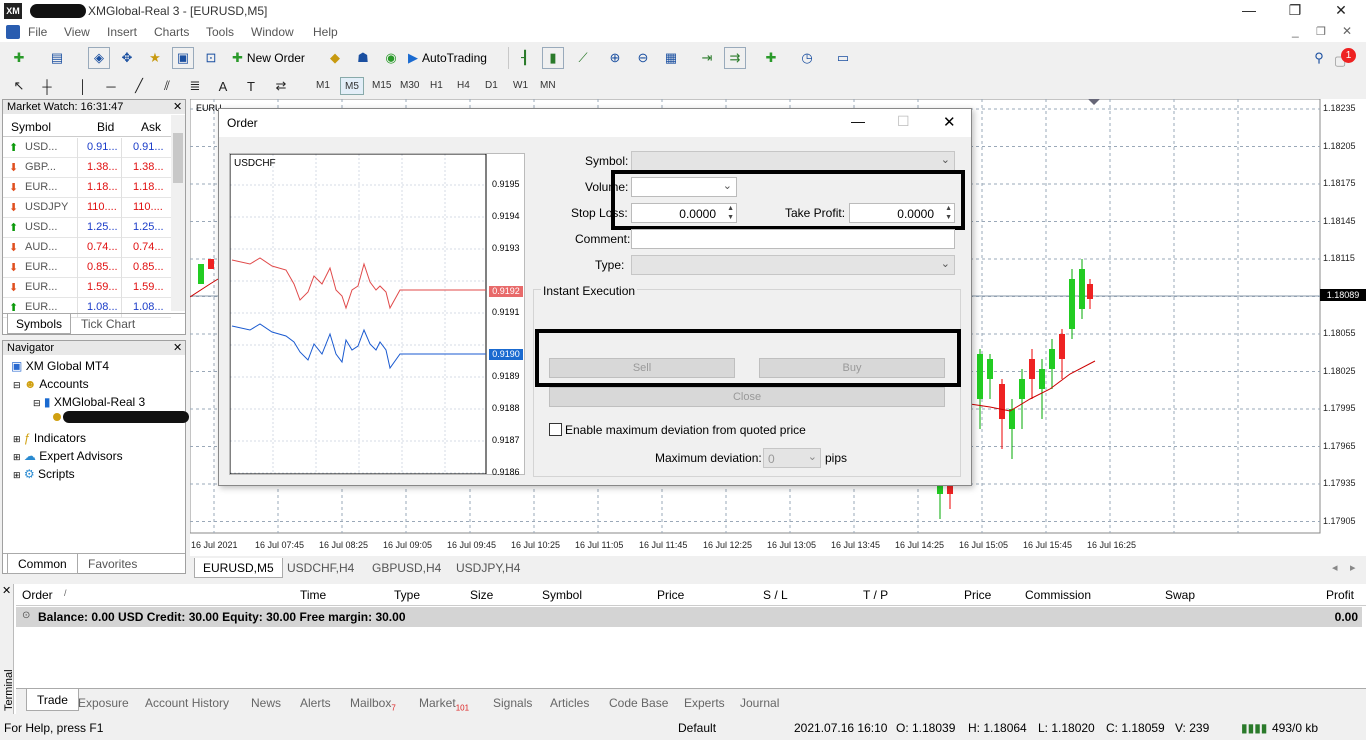 The height and width of the screenshot is (740, 1366). I want to click on new-order-button: ✚ New Order, so click(268, 58).